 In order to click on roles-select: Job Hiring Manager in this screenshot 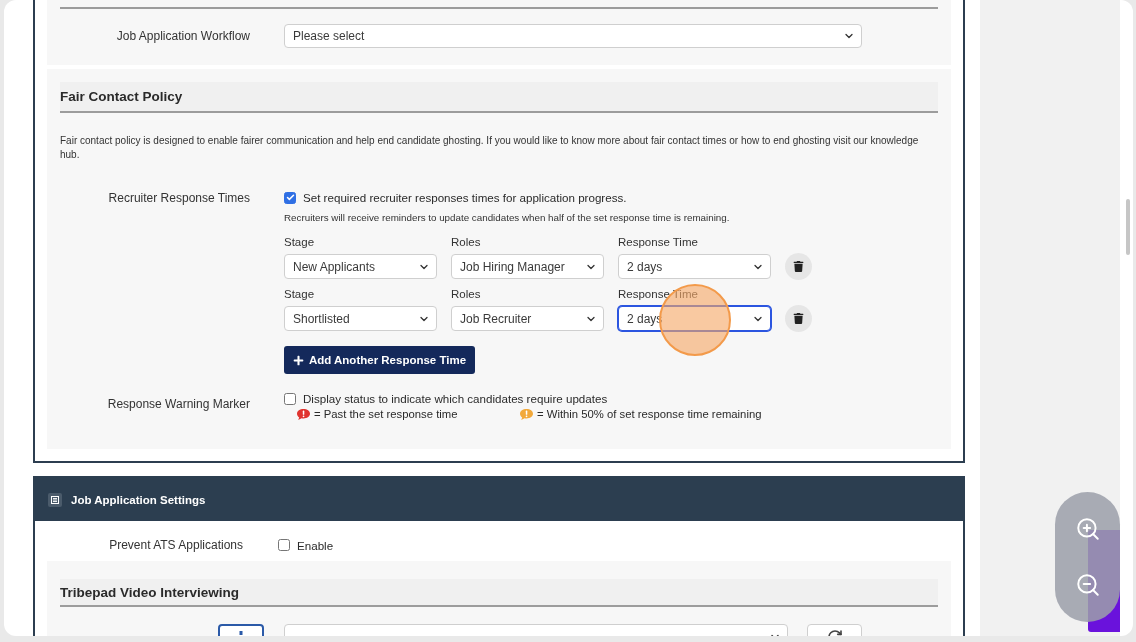, I will do `click(527, 266)`.